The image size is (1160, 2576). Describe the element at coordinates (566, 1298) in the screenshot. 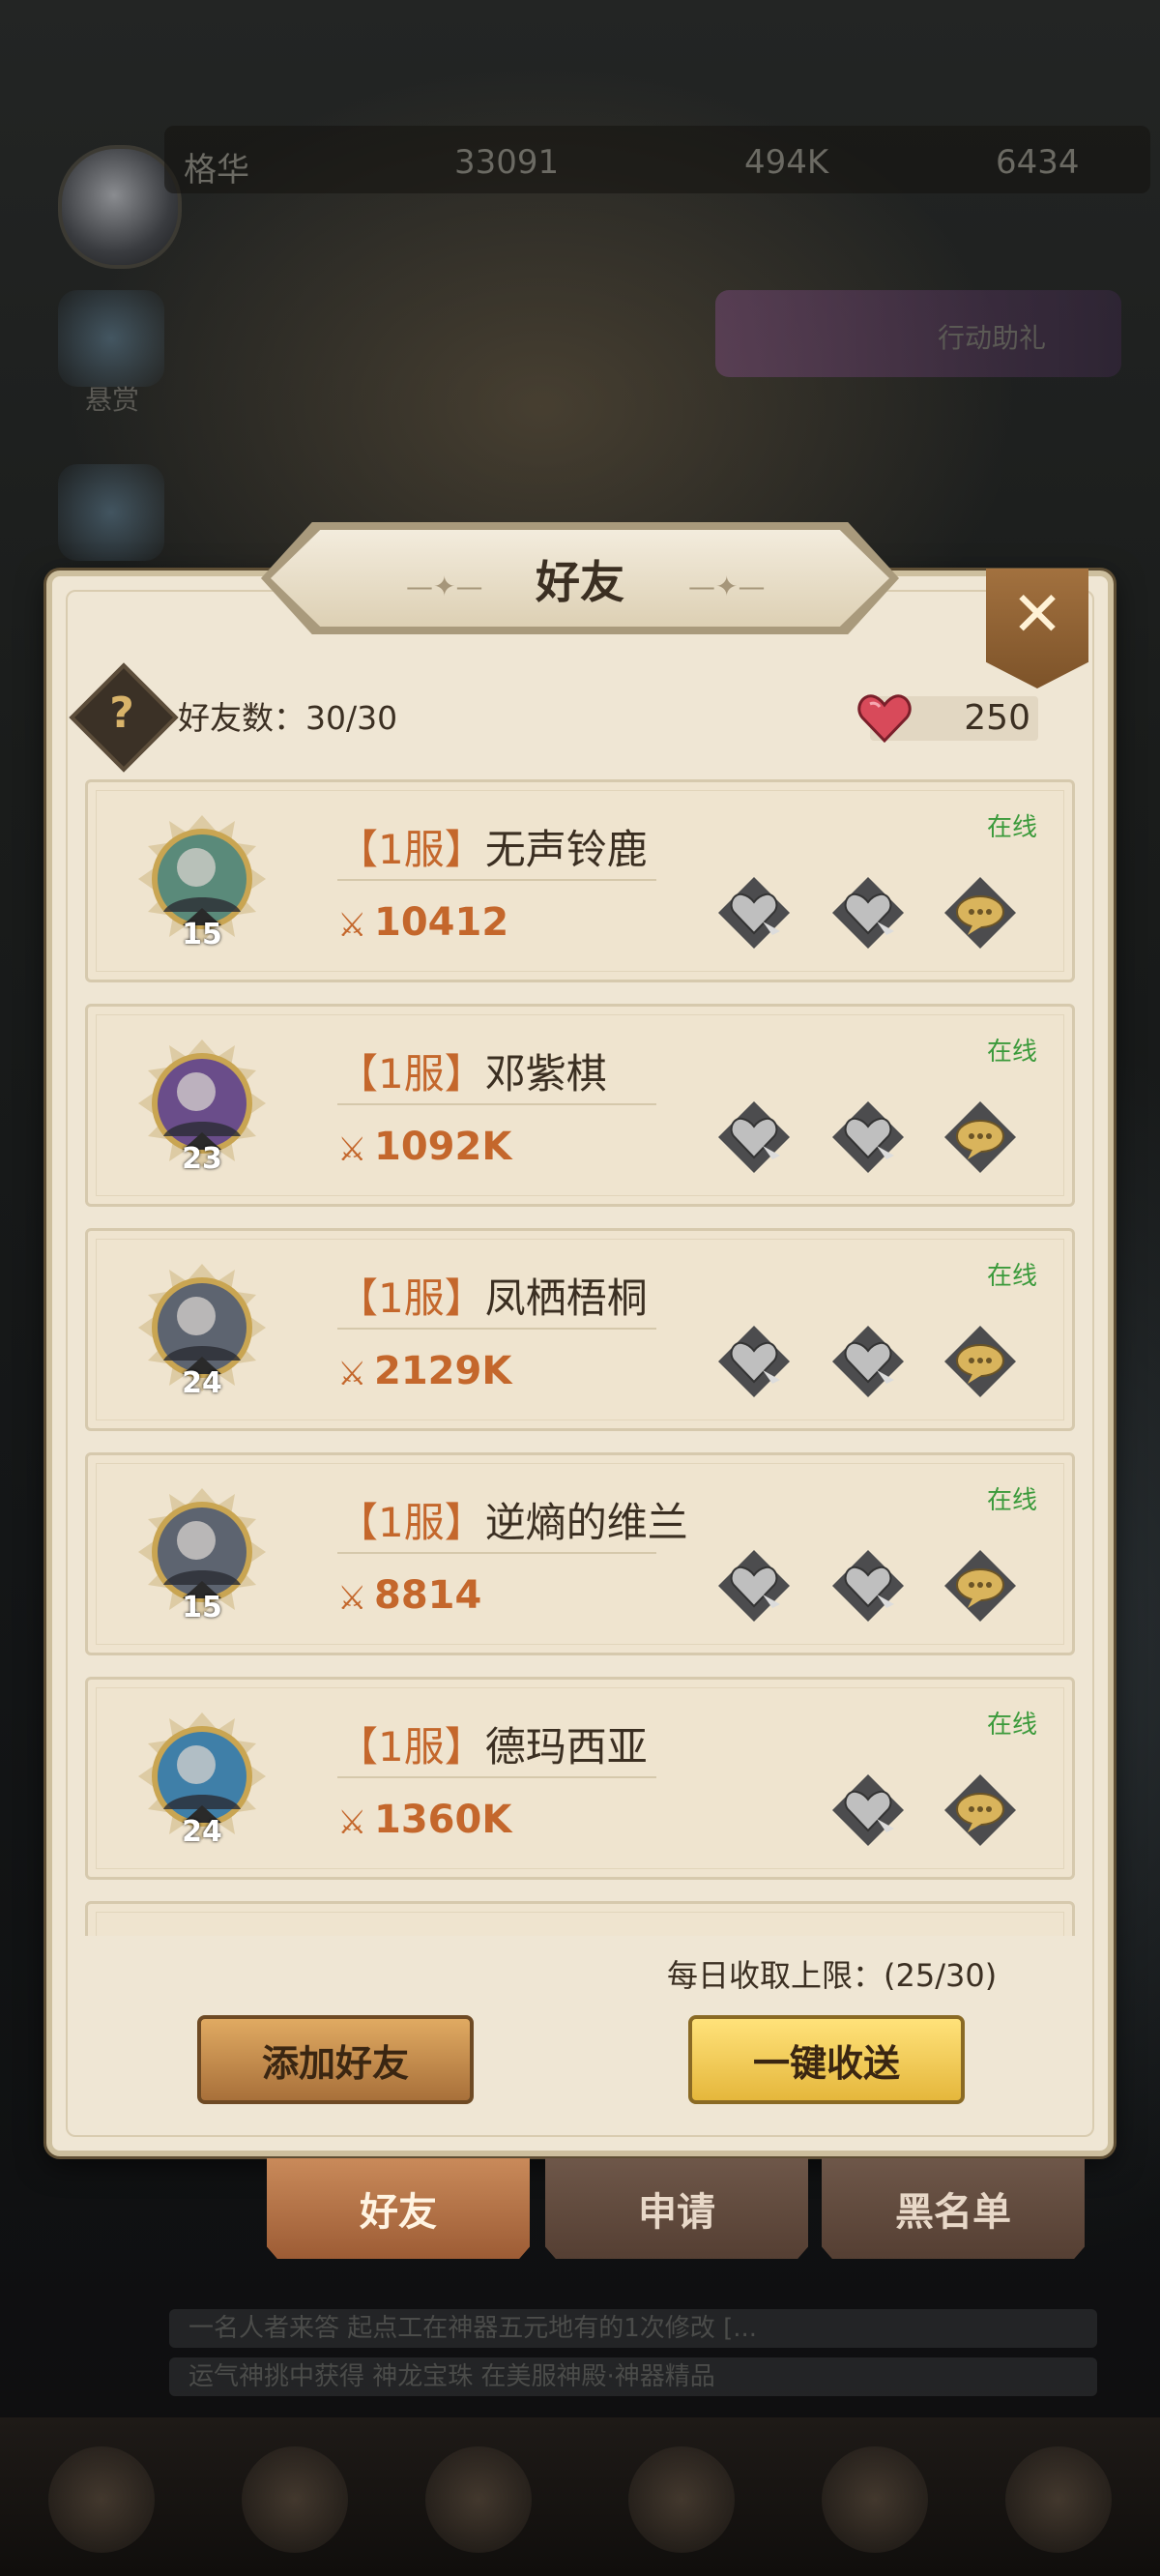

I see `friend-name: 凤栖梧桐` at that location.